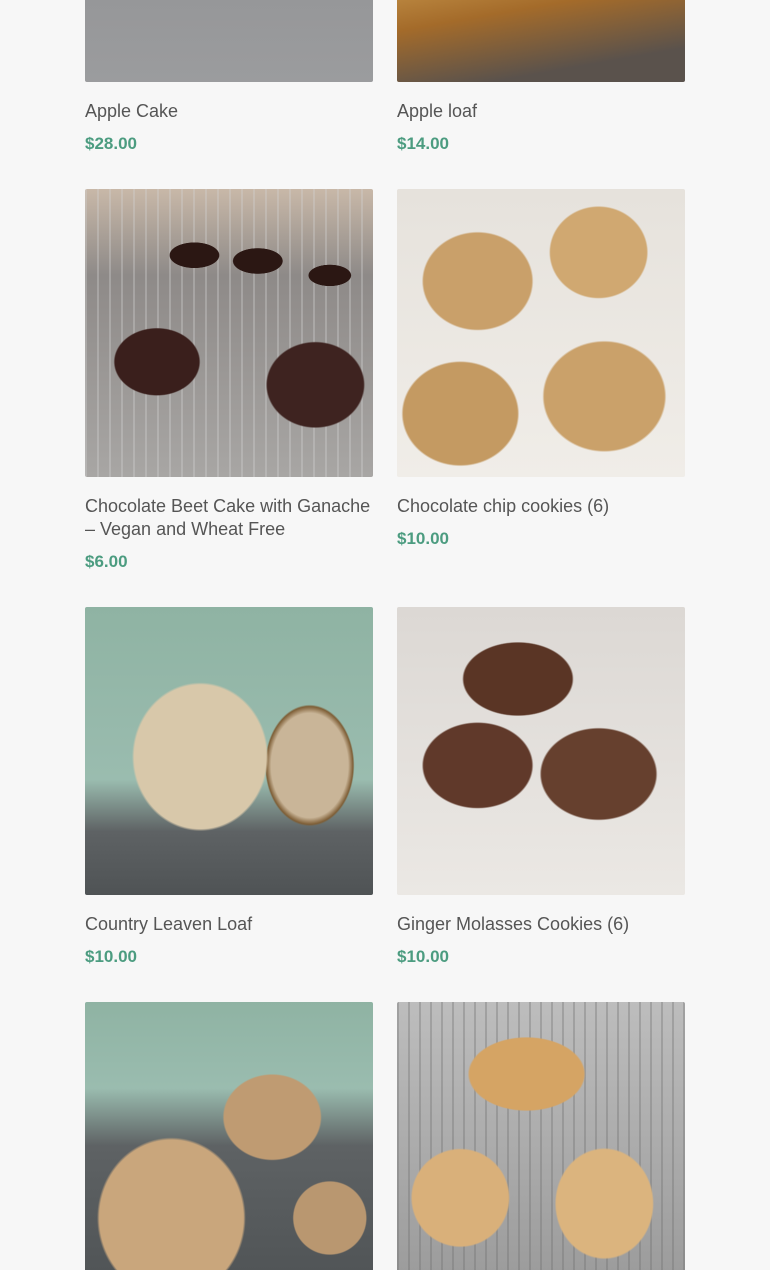  I want to click on product-title: Country Leaven Loaf, so click(229, 924).